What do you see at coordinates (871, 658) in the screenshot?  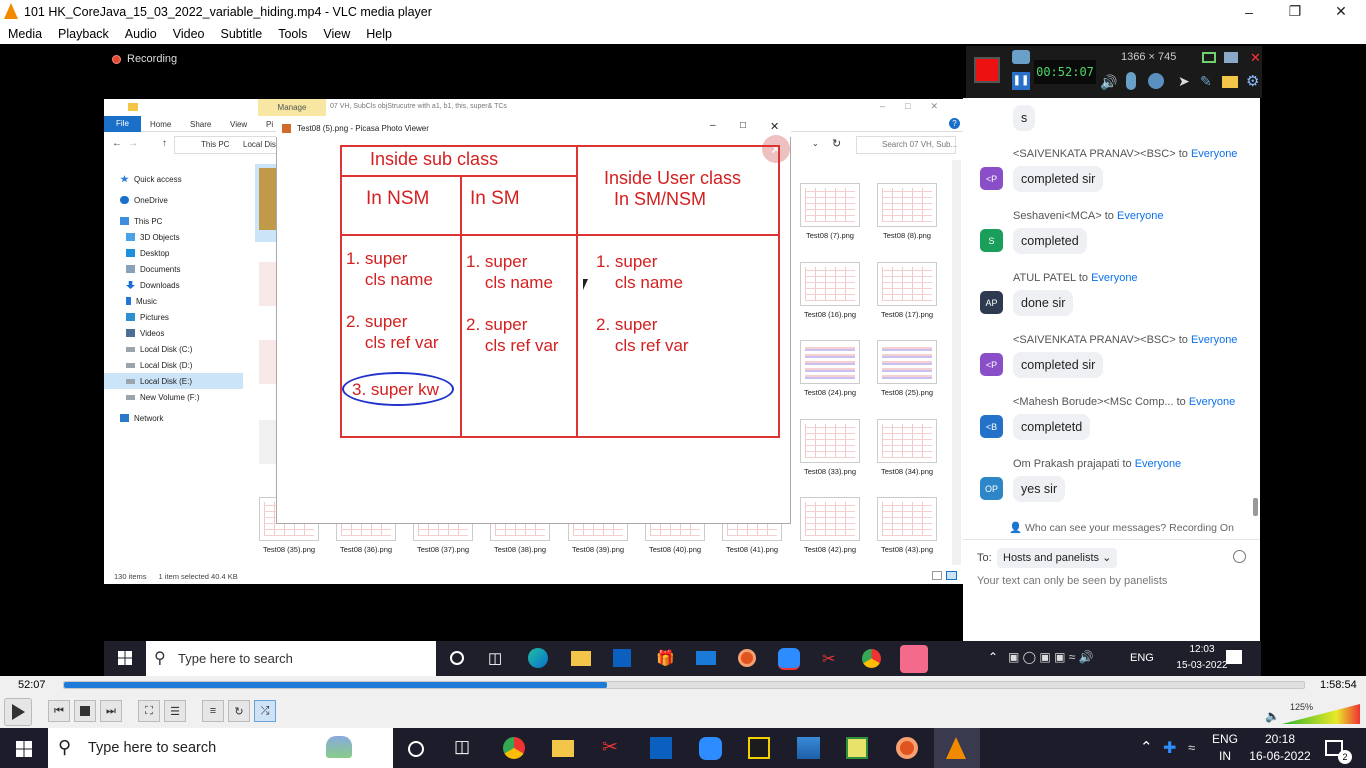 I see `chrome-icon` at bounding box center [871, 658].